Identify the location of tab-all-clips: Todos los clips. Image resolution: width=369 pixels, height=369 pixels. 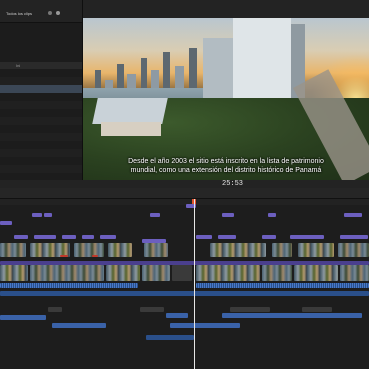
(19, 13).